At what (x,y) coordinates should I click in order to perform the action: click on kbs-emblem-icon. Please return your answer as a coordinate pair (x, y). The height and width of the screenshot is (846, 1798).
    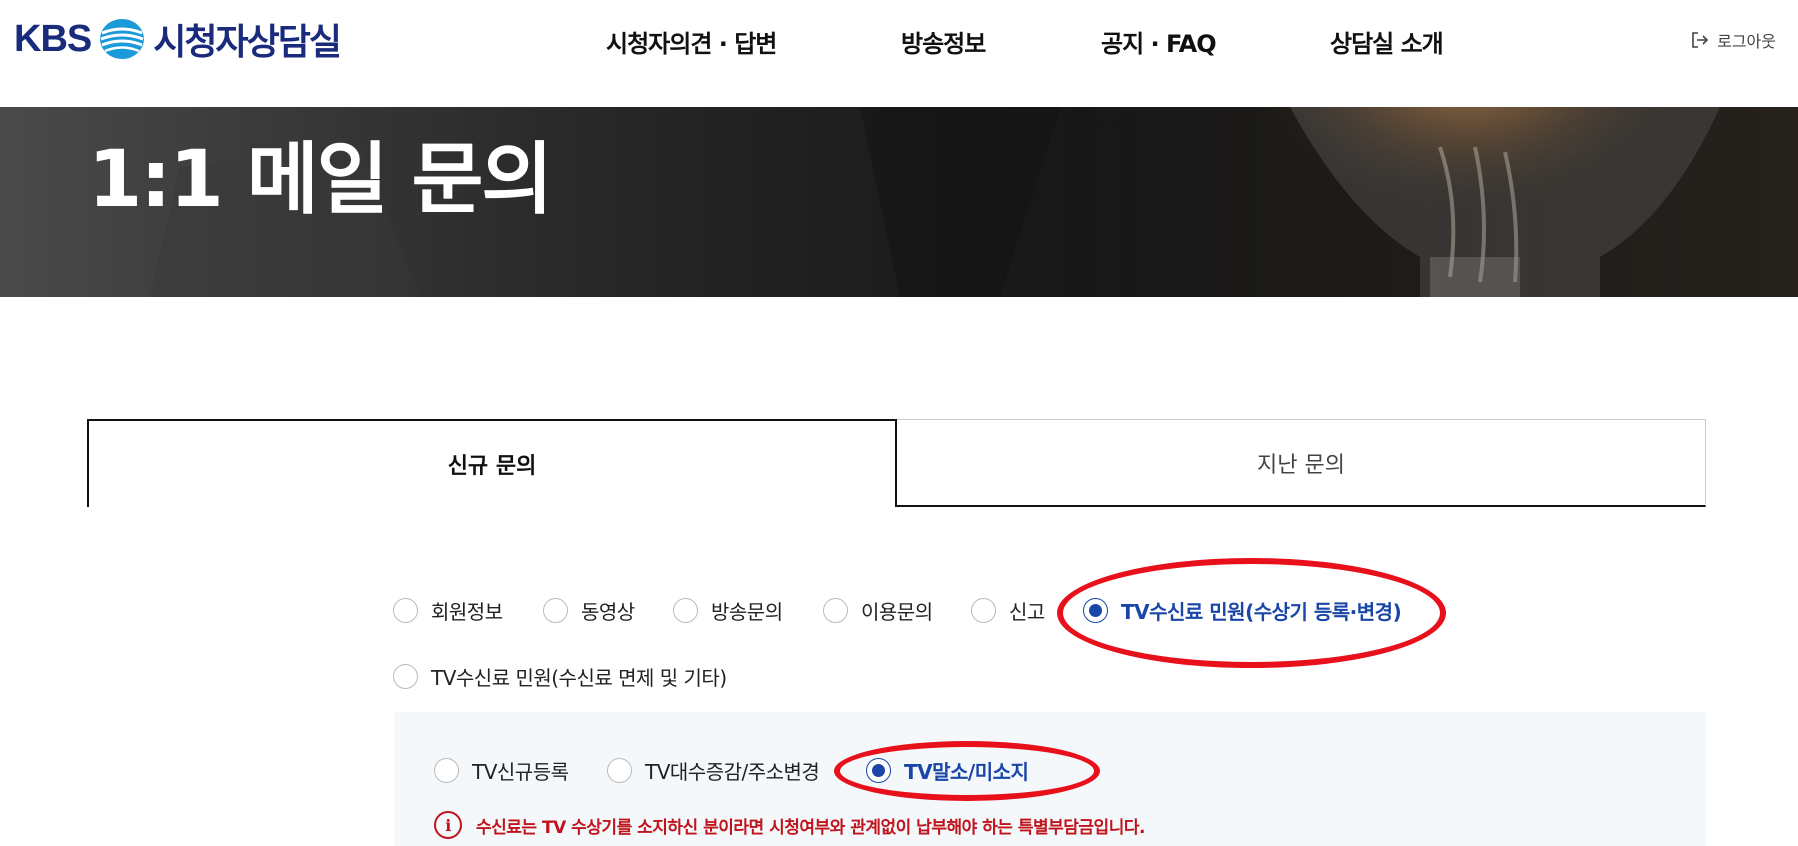
    Looking at the image, I should click on (122, 39).